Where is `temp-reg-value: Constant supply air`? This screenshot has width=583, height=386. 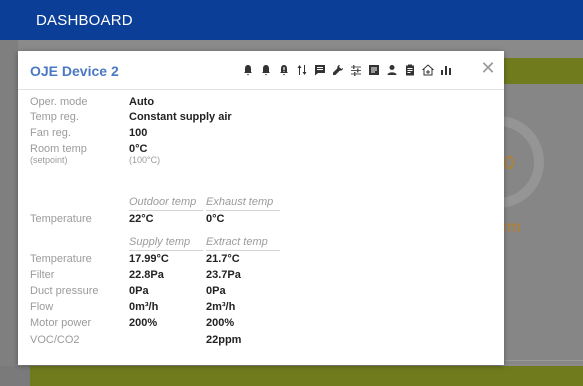 temp-reg-value: Constant supply air is located at coordinates (180, 117).